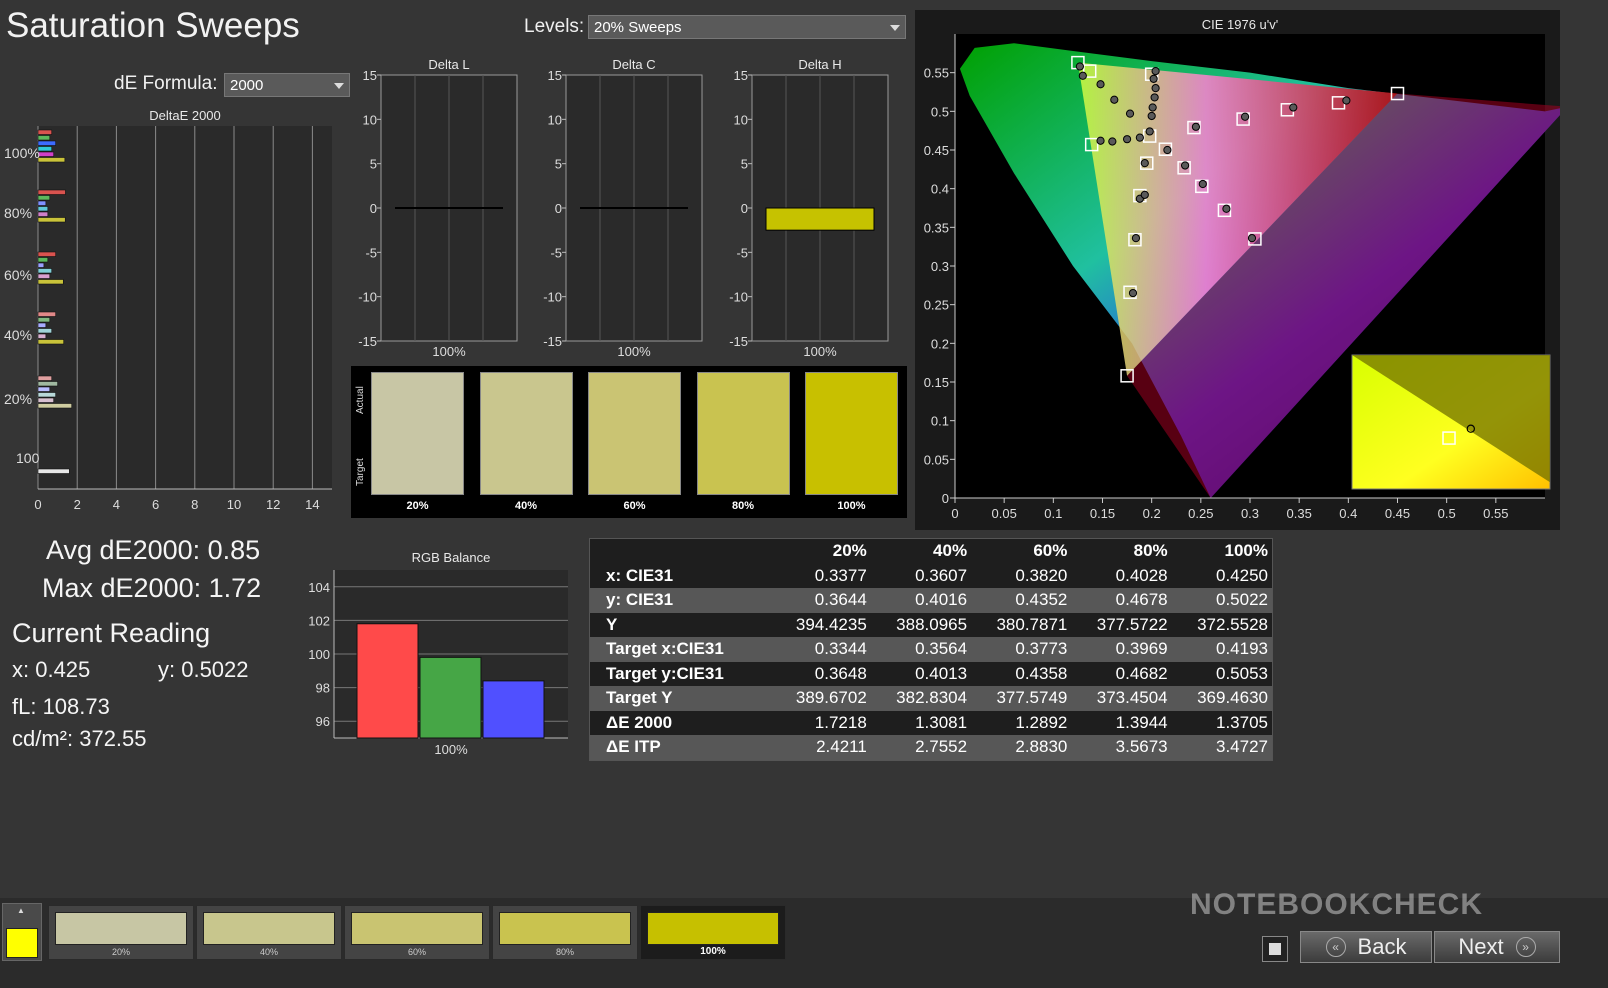 The width and height of the screenshot is (1608, 988). Describe the element at coordinates (203, 669) in the screenshot. I see `reading-y: y: 0.5022` at that location.